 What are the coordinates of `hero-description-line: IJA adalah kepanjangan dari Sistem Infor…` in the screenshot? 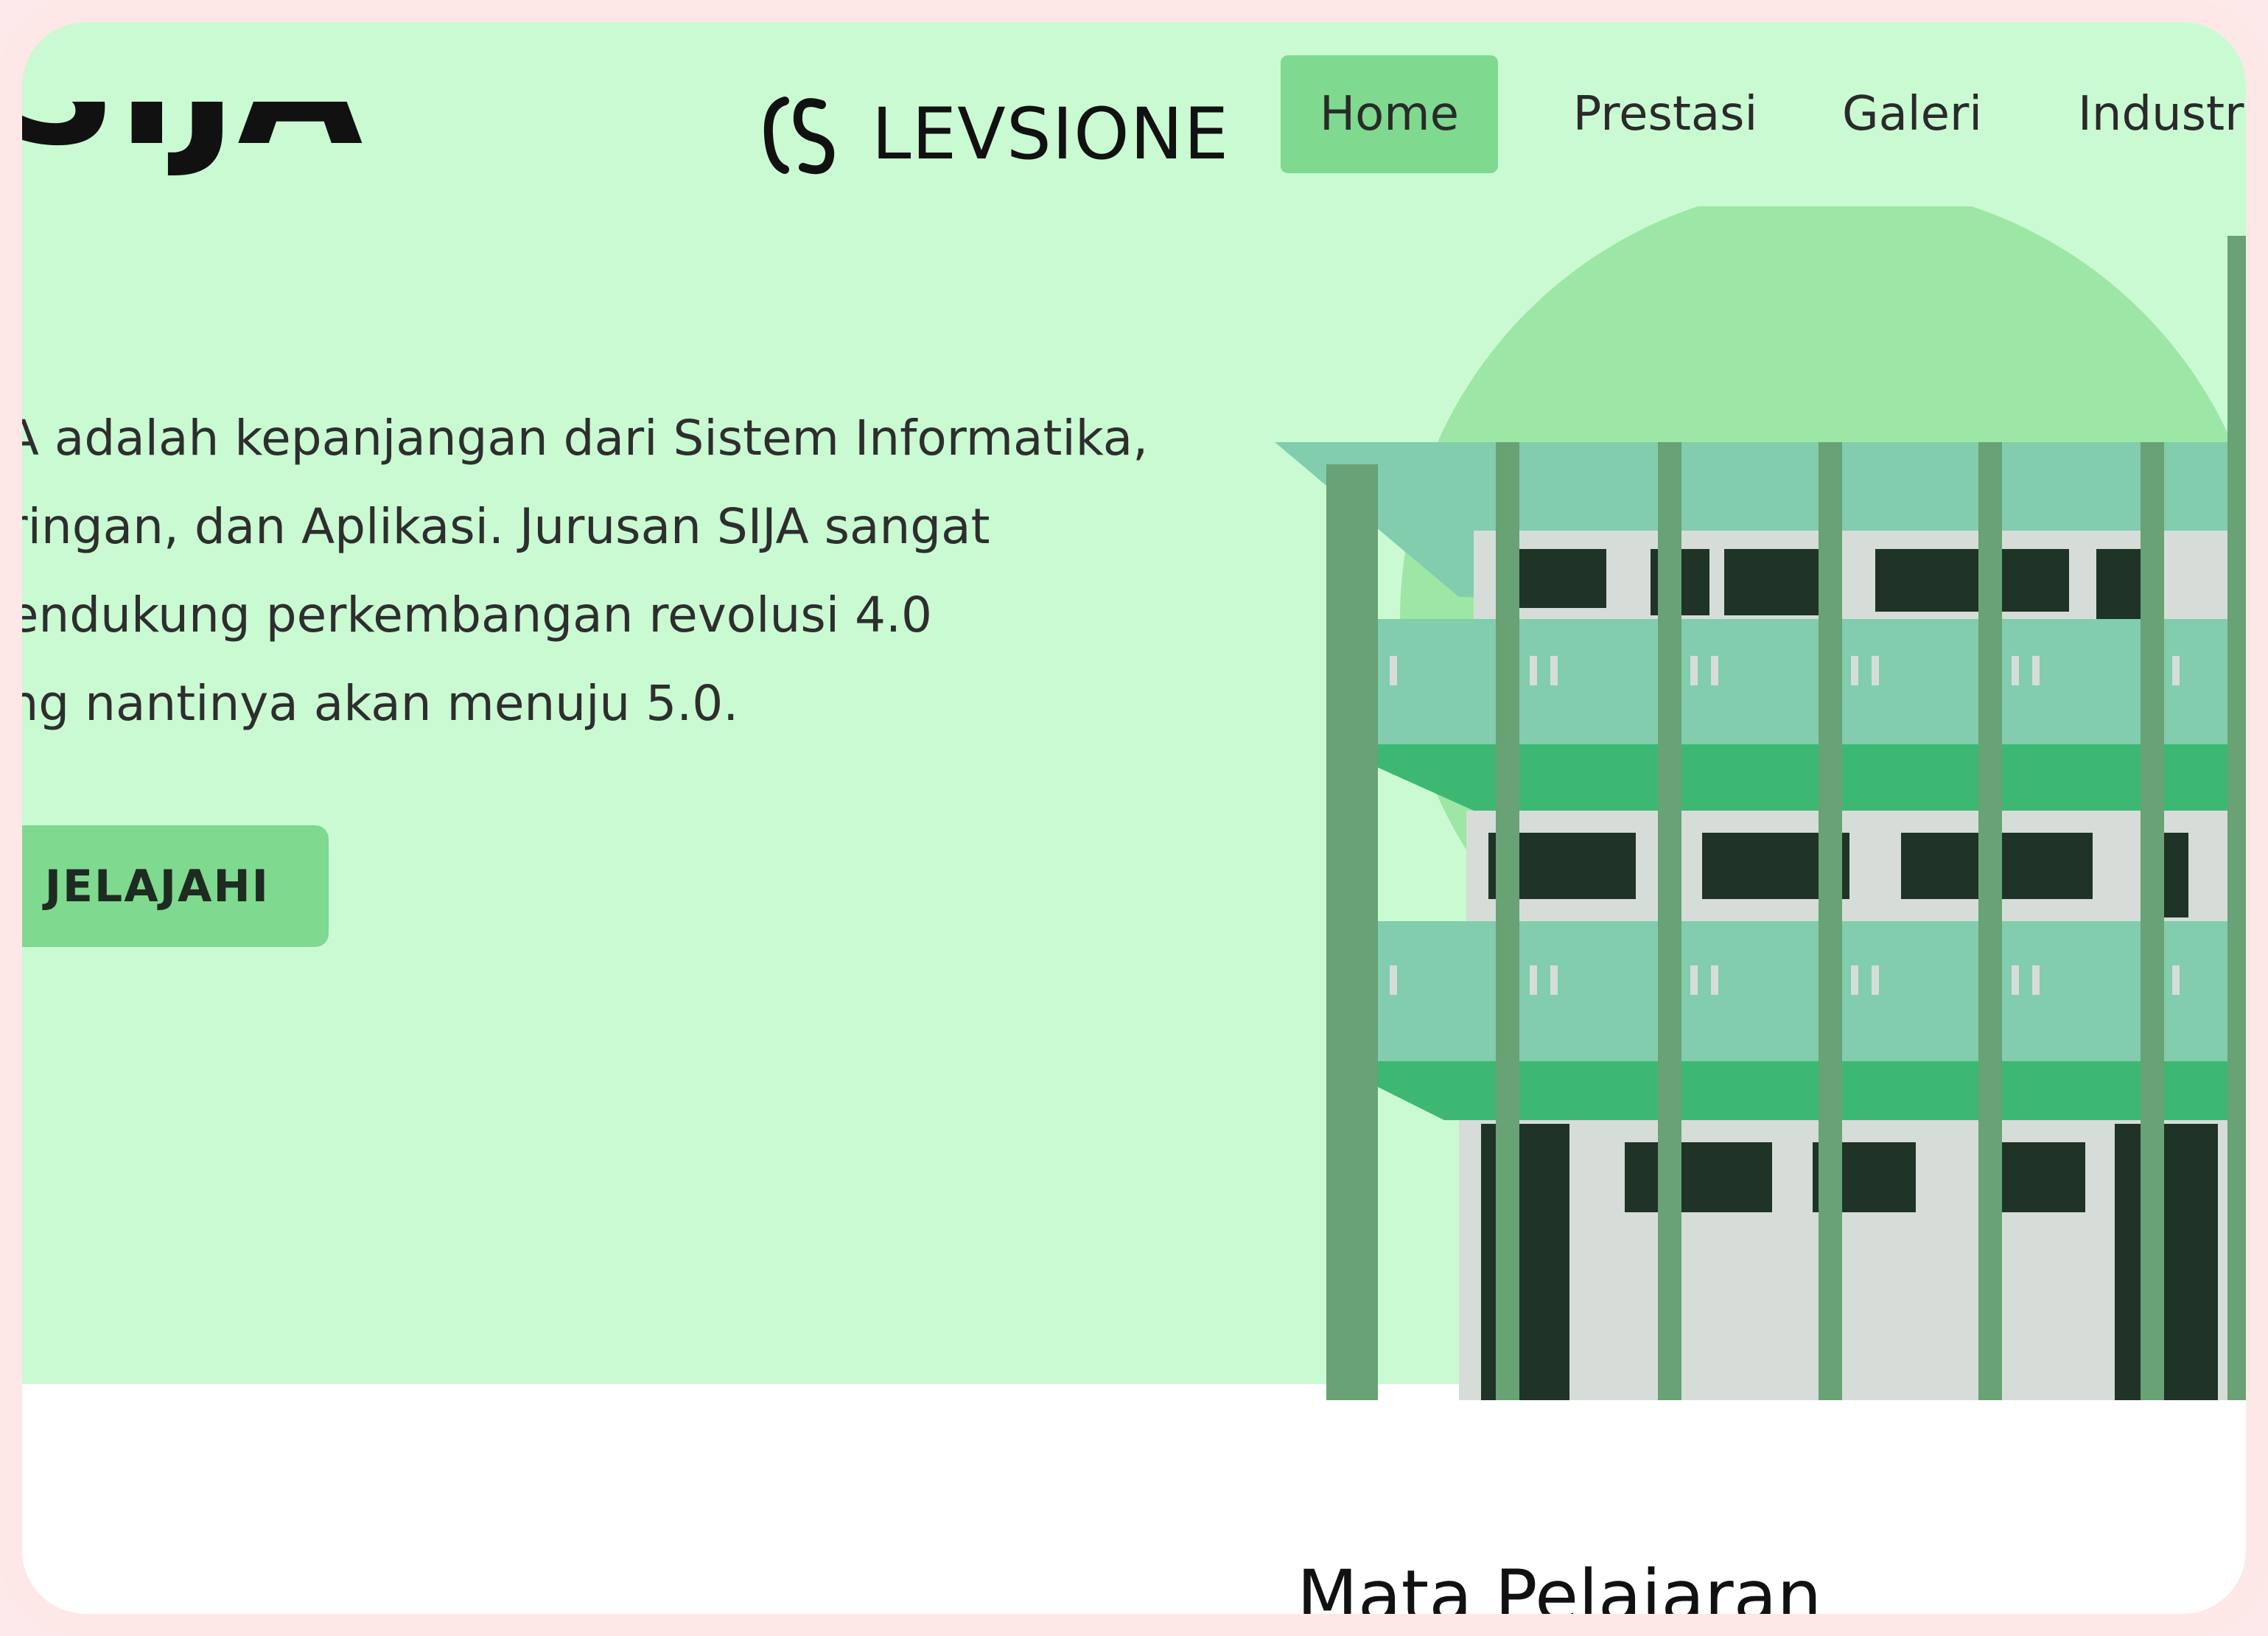 It's located at (585, 438).